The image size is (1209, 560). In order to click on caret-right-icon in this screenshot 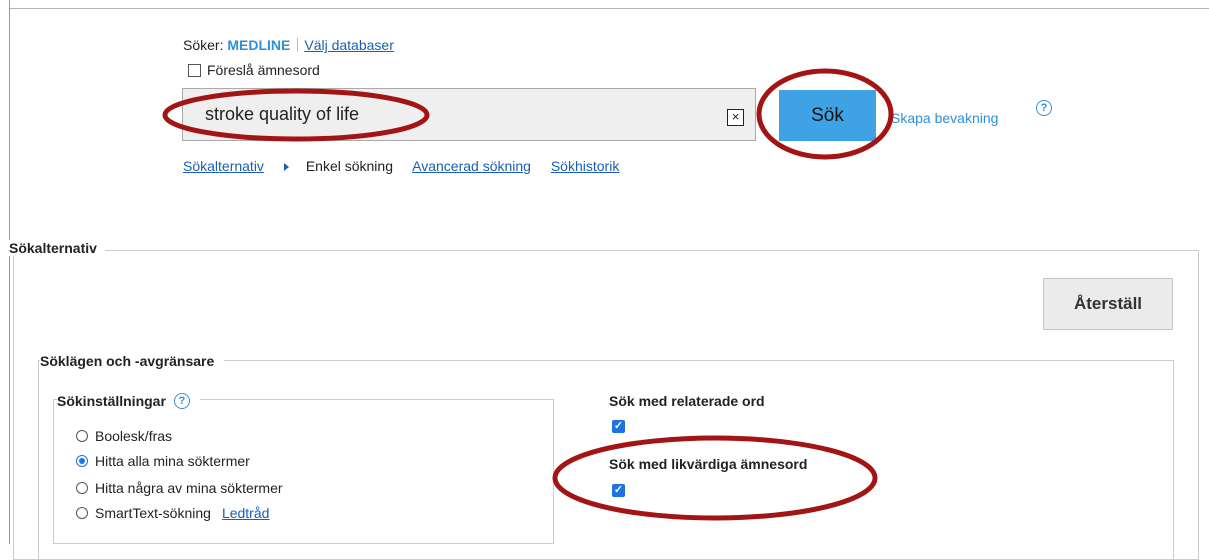, I will do `click(286, 167)`.